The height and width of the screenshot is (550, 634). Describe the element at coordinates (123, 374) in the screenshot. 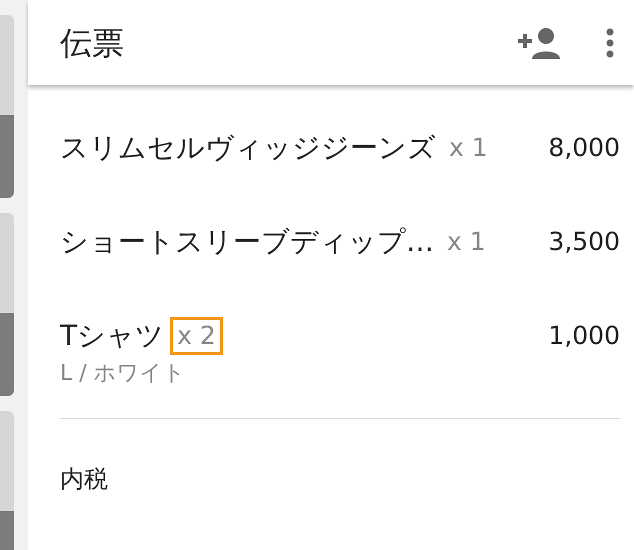

I see `item-variant: L / ホワイト` at that location.